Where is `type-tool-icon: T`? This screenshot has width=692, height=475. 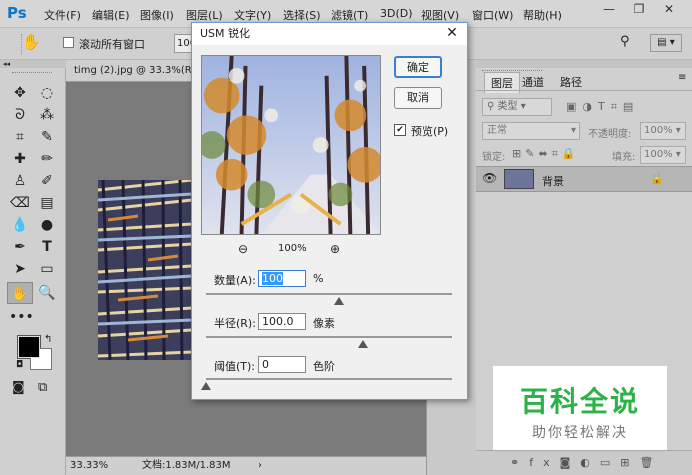 type-tool-icon: T is located at coordinates (47, 247).